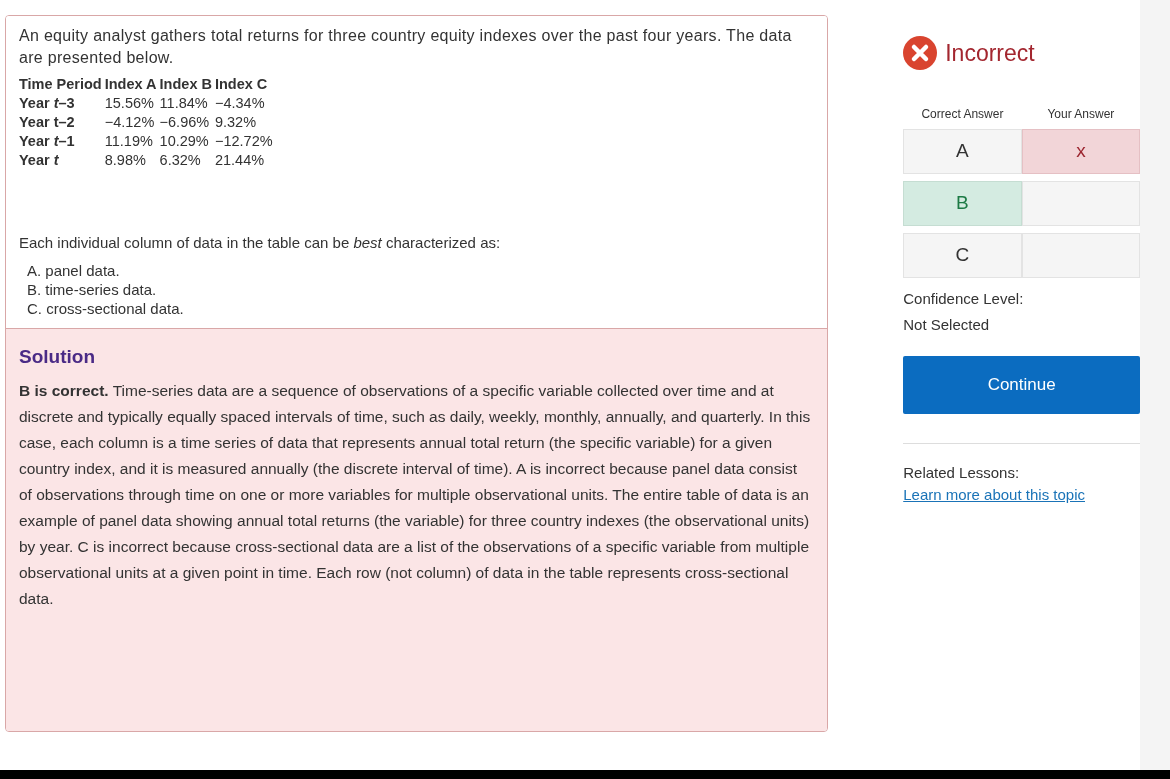  I want to click on correct-answer-cell: B, so click(962, 203).